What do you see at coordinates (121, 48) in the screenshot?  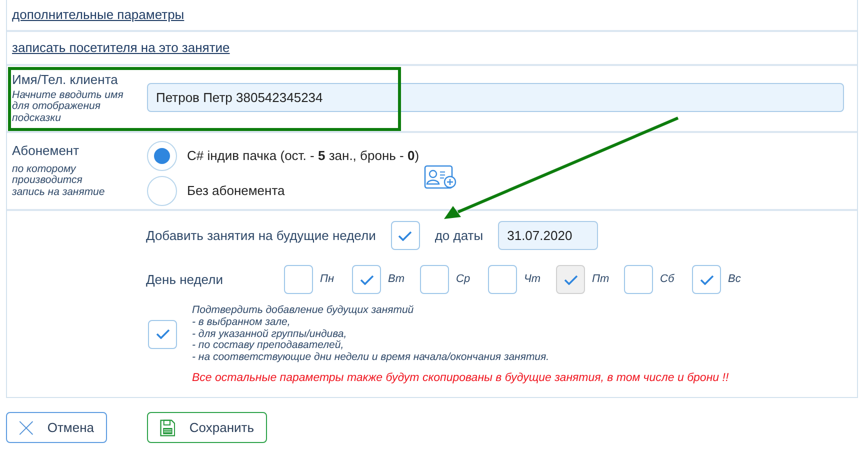 I see `link: записать посетителя на это занятие` at bounding box center [121, 48].